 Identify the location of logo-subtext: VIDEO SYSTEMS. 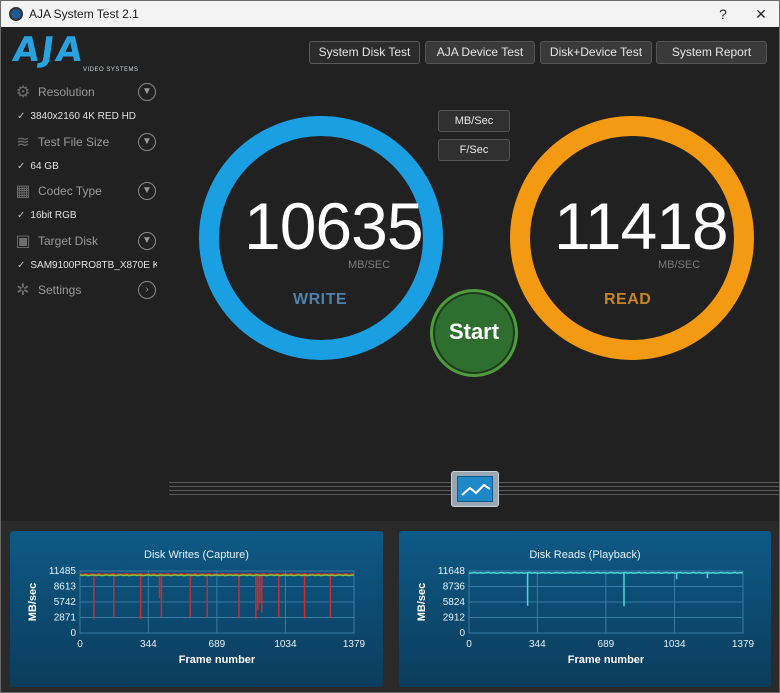
(111, 70).